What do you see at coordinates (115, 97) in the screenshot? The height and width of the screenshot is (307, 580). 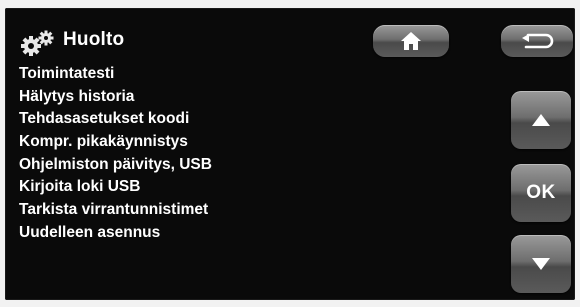 I see `menu-item-alarm-history: Hälytys historia` at bounding box center [115, 97].